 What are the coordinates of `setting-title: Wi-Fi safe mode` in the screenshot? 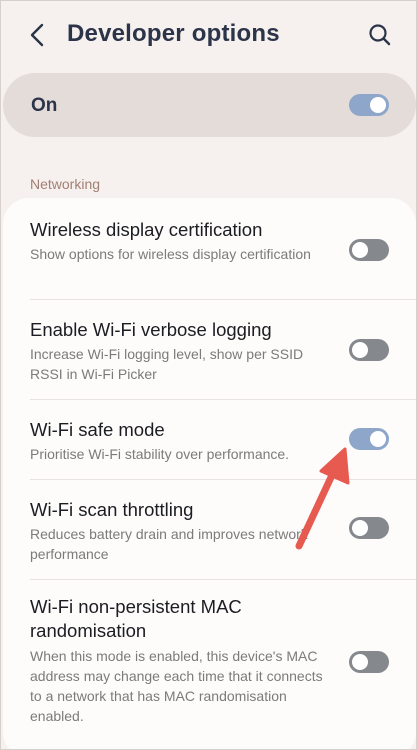 It's located at (97, 429).